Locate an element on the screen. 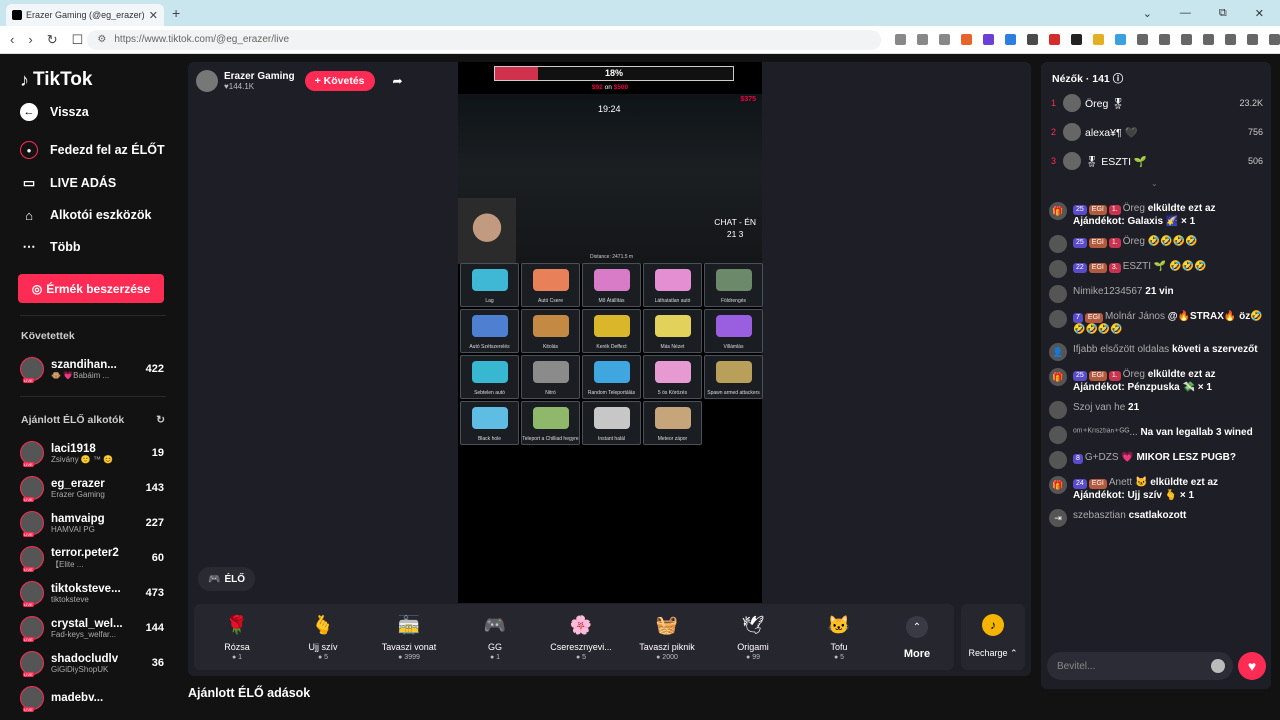  back-button: ← Vissza is located at coordinates (54, 112).